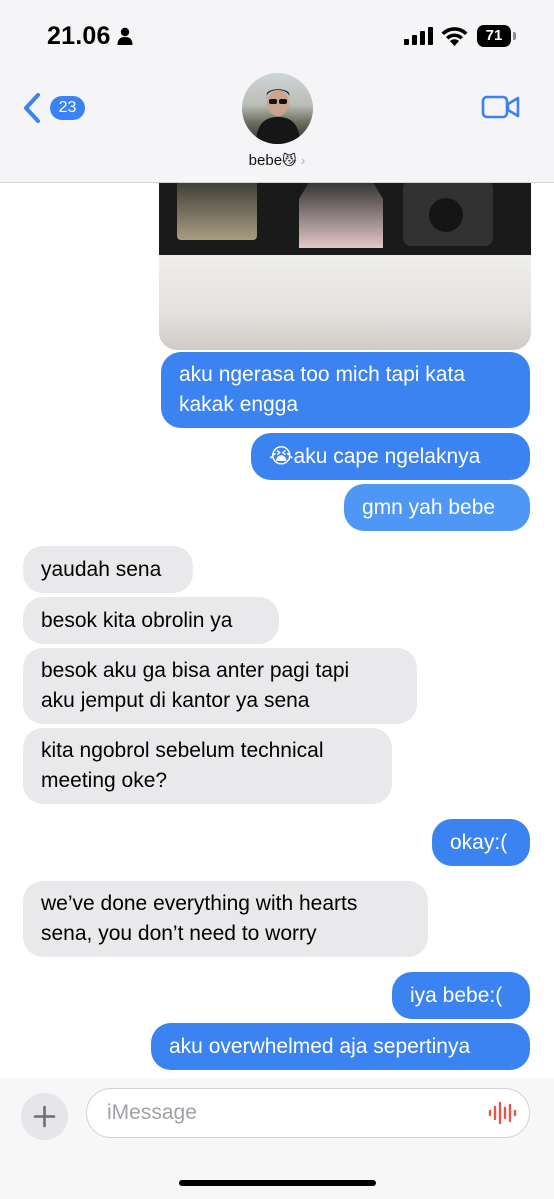 The height and width of the screenshot is (1199, 554). I want to click on unread-count-badge: 23, so click(67, 108).